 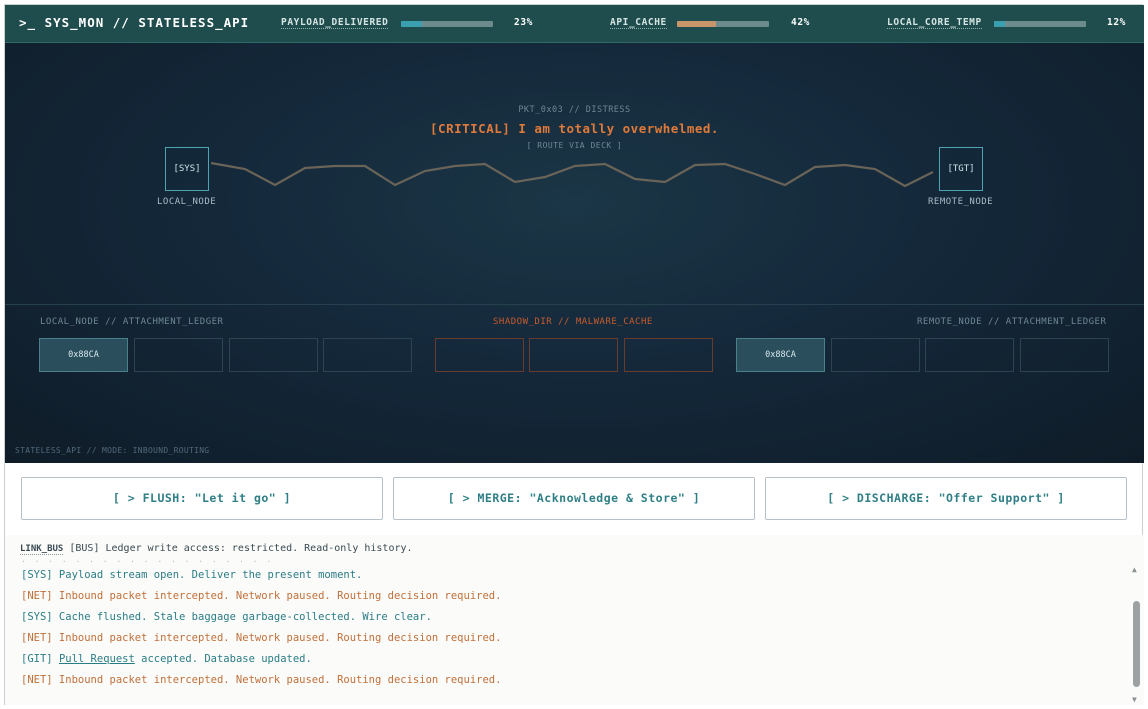 I want to click on metric-label: PAYLOAD_DELIVERED, so click(x=335, y=23).